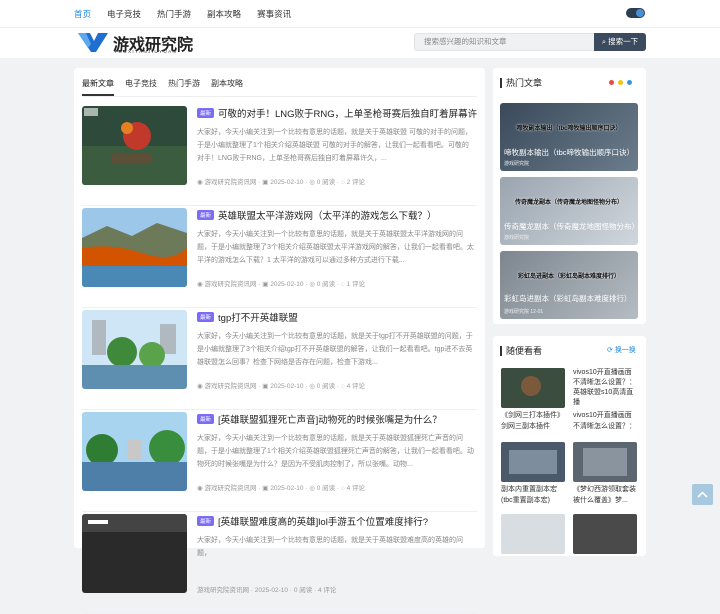 The image size is (720, 614). I want to click on dark-mode-toggle, so click(635, 13).